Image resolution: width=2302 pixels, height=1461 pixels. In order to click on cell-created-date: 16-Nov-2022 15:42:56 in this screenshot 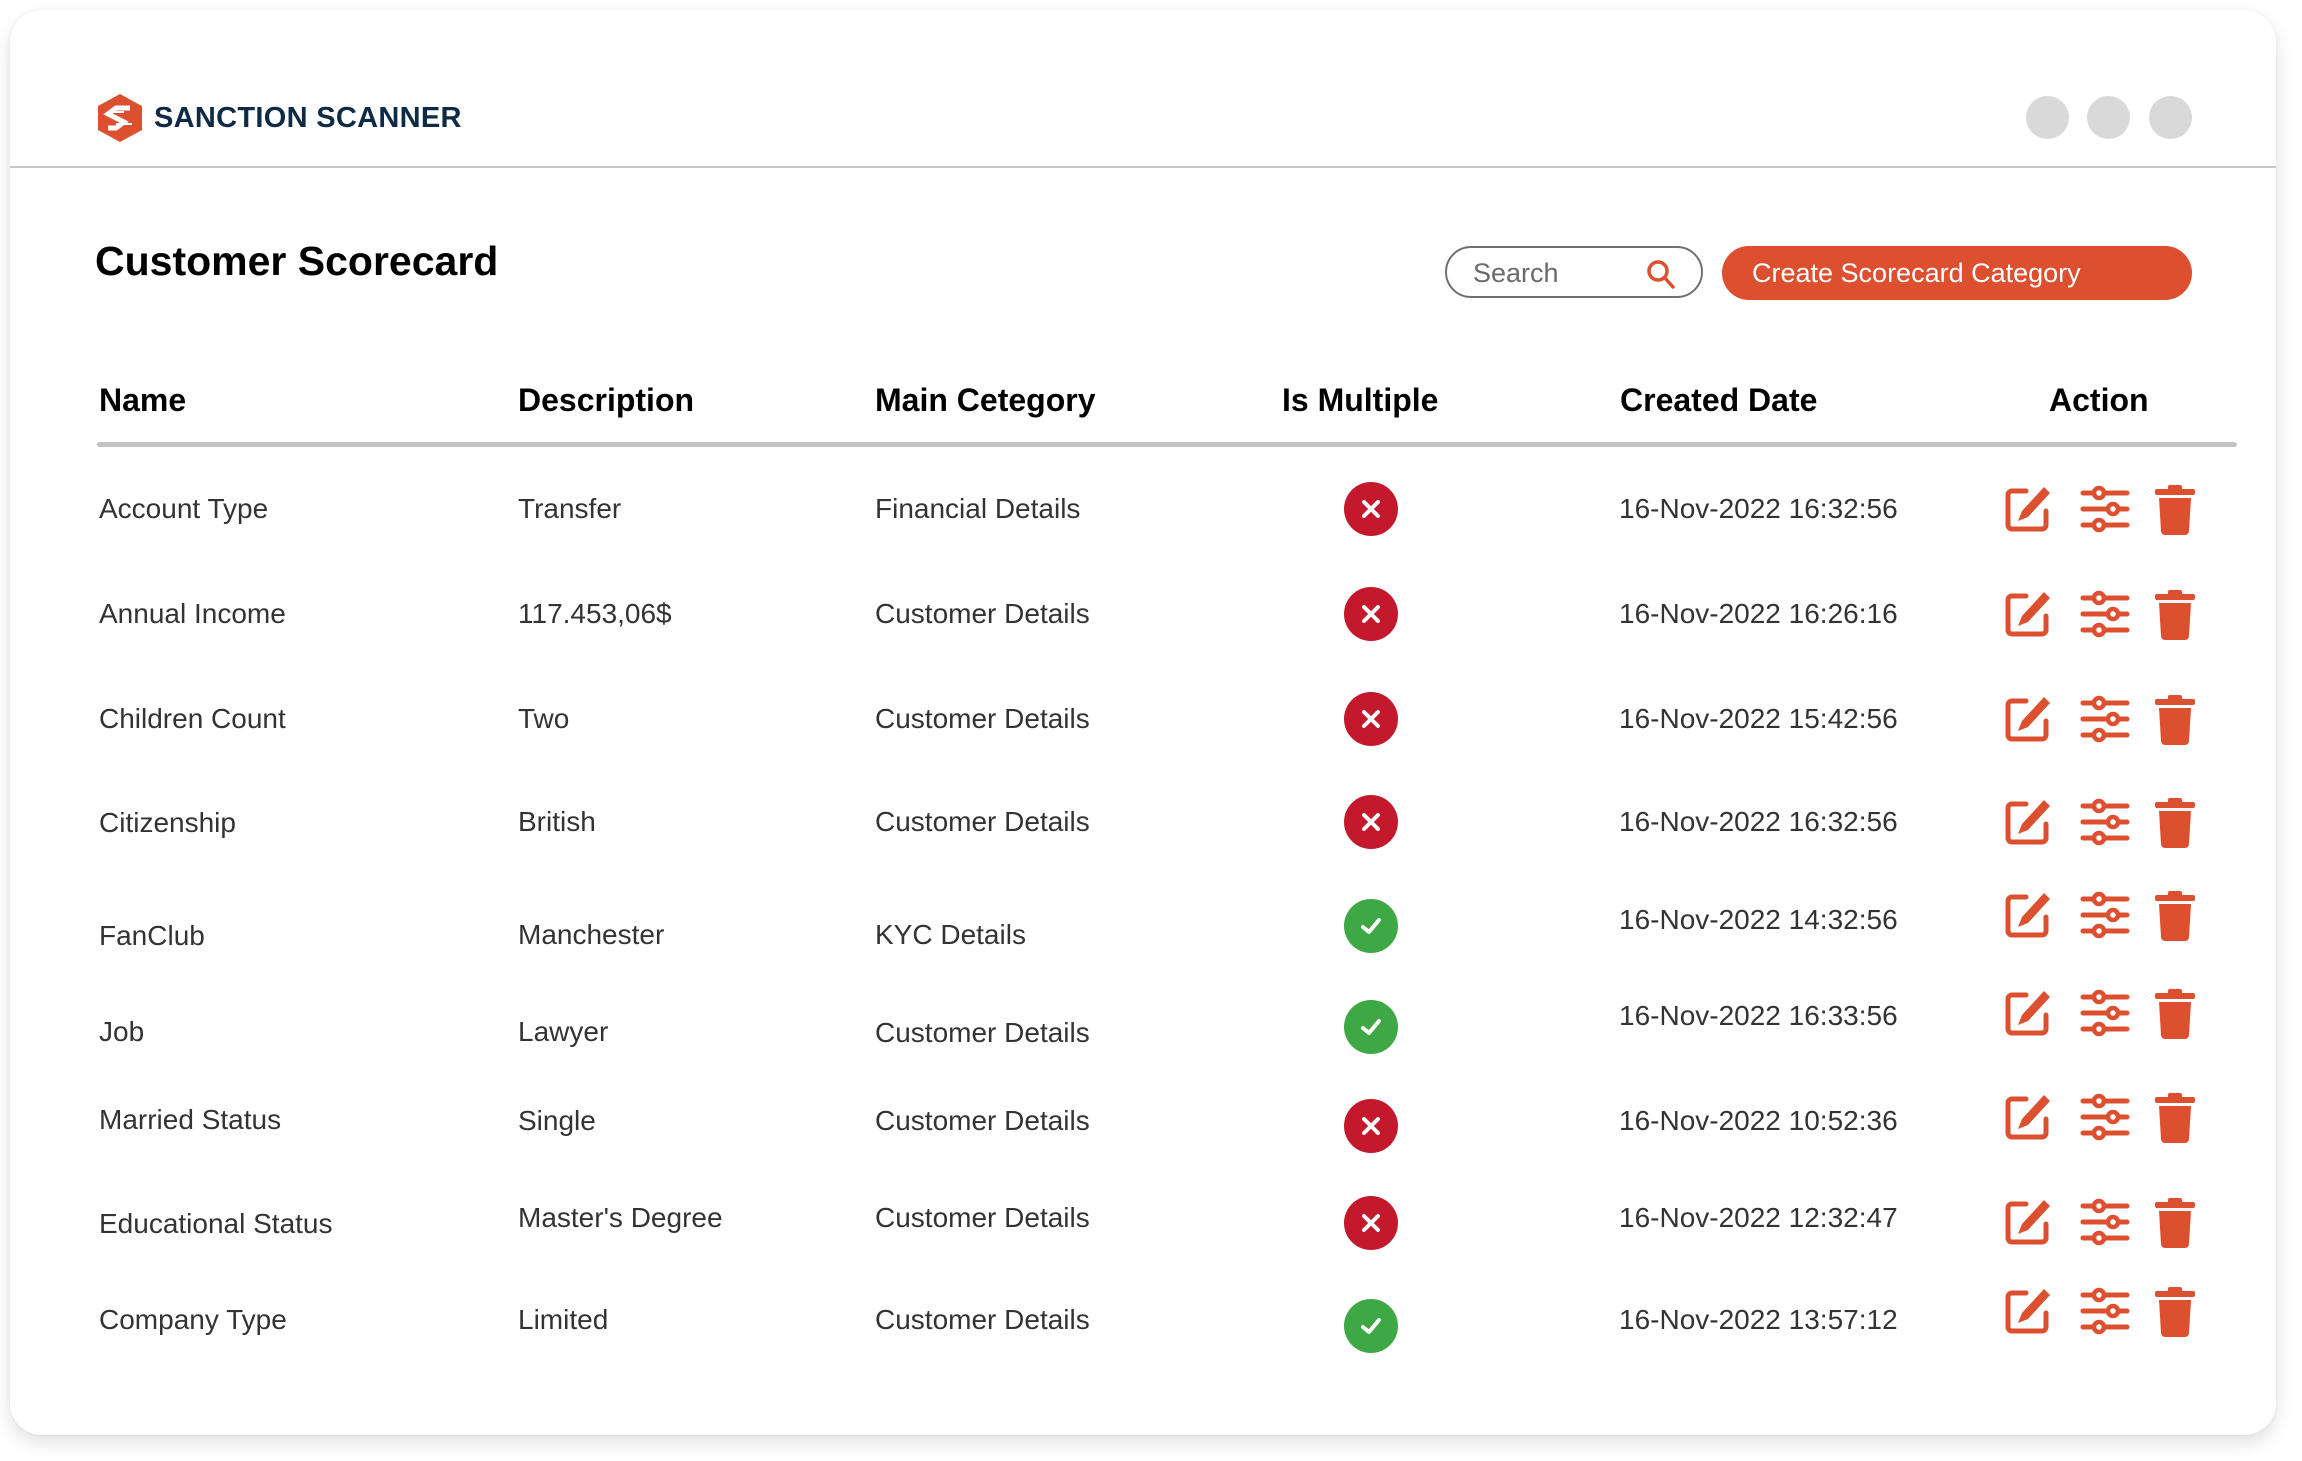, I will do `click(1758, 718)`.